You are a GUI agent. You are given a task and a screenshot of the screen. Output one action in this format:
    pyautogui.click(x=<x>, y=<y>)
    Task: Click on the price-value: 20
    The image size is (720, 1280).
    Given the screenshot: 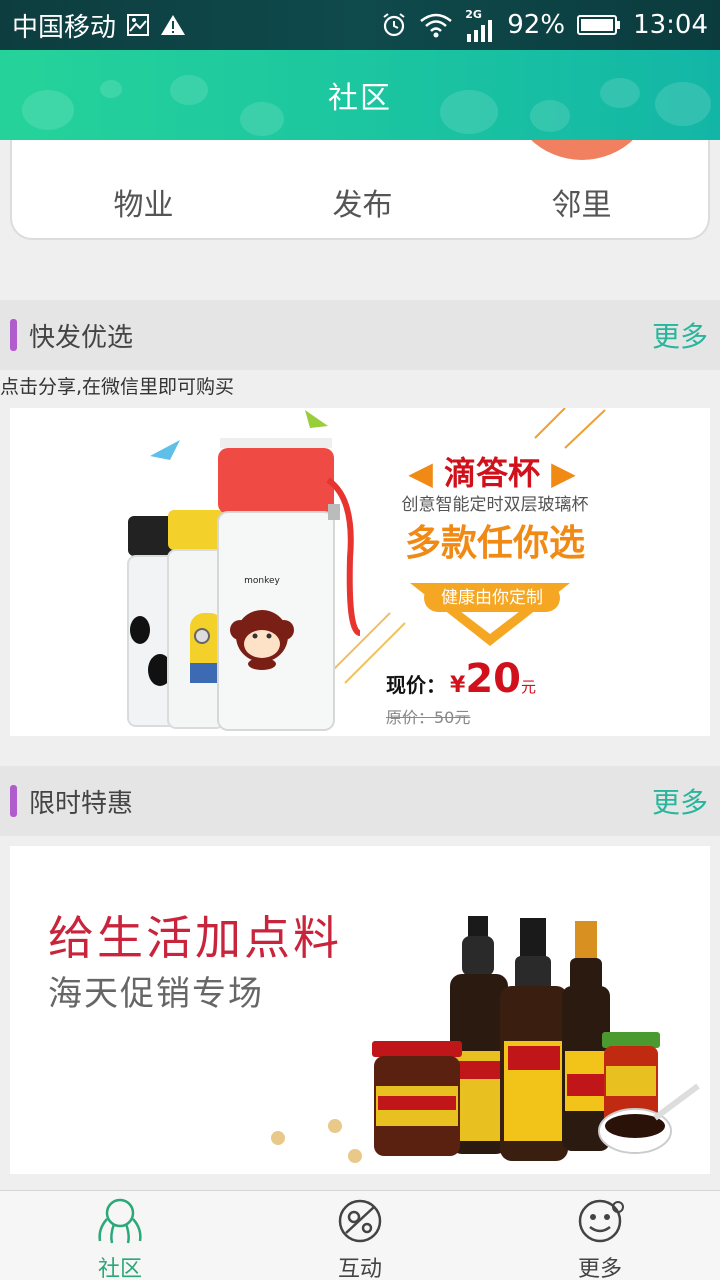 What is the action you would take?
    pyautogui.click(x=493, y=679)
    